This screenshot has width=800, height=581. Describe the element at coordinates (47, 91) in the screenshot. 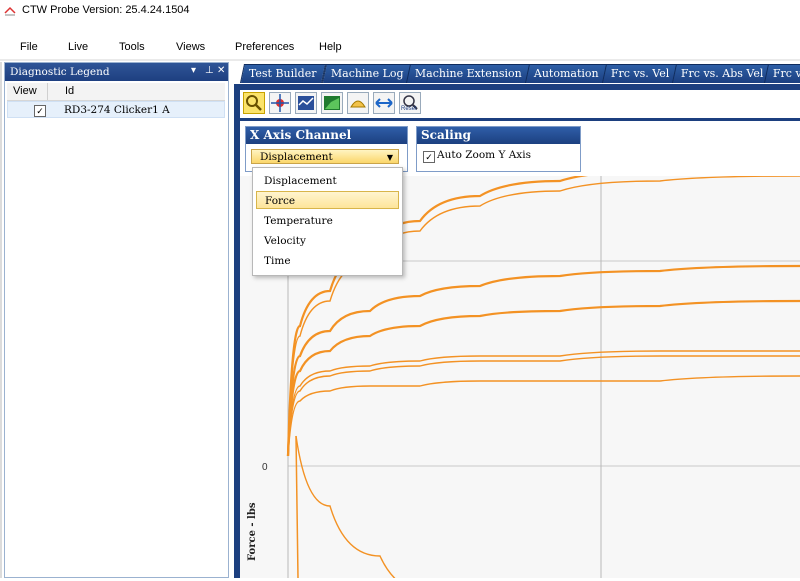

I see `column-separator` at that location.